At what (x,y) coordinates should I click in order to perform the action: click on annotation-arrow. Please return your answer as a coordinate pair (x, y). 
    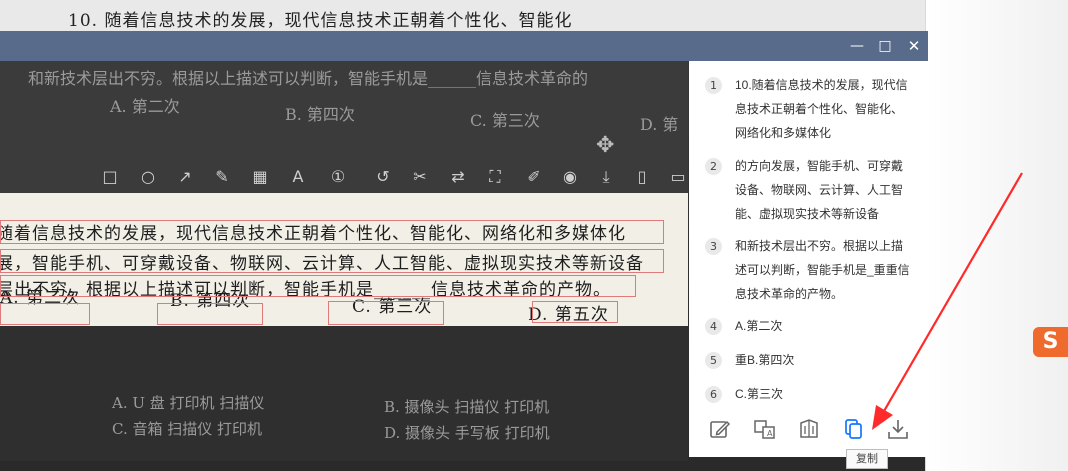
    Looking at the image, I should click on (947, 301).